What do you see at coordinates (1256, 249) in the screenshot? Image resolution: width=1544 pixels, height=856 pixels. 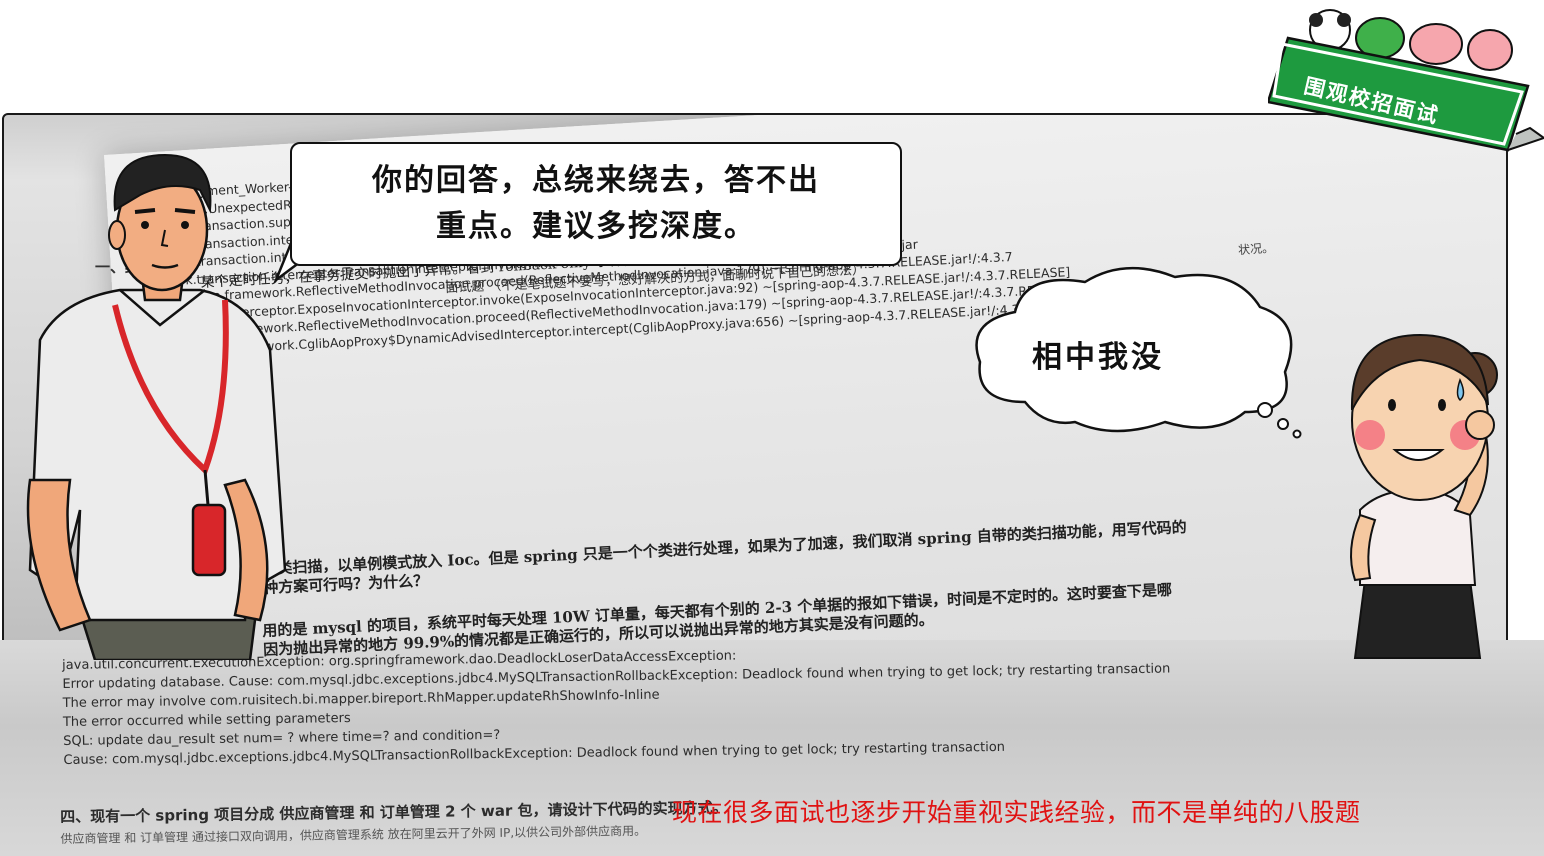 I see `stray-text: 状况。` at bounding box center [1256, 249].